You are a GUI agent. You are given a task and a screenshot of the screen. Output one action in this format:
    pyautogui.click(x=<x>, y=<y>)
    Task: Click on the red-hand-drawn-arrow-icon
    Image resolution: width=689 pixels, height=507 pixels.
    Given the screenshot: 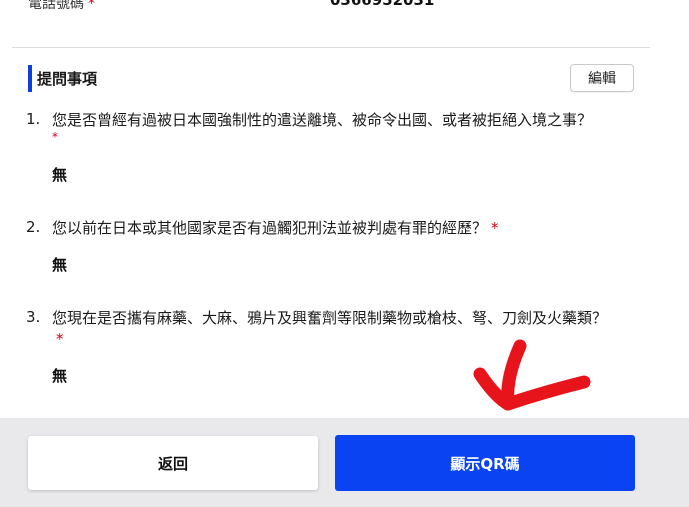 What is the action you would take?
    pyautogui.click(x=532, y=375)
    